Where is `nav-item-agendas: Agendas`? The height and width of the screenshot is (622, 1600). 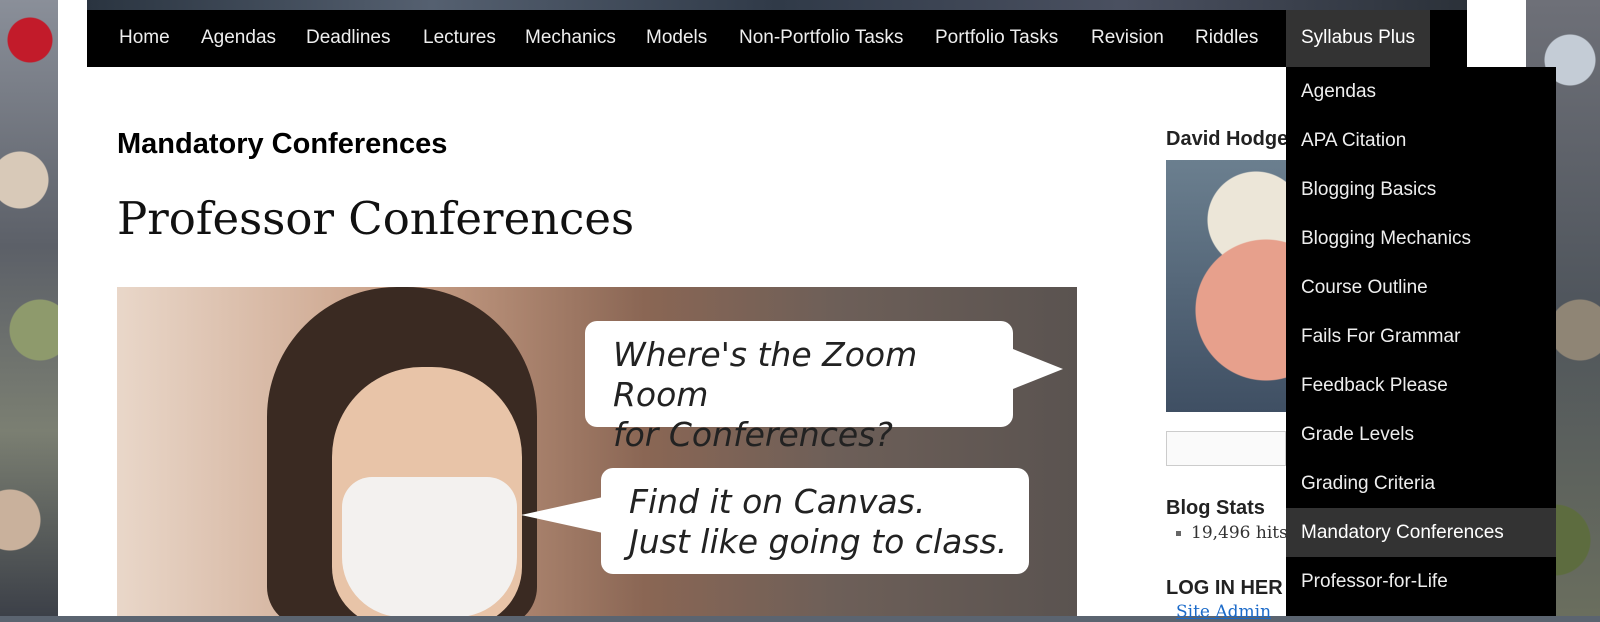
nav-item-agendas: Agendas is located at coordinates (238, 38).